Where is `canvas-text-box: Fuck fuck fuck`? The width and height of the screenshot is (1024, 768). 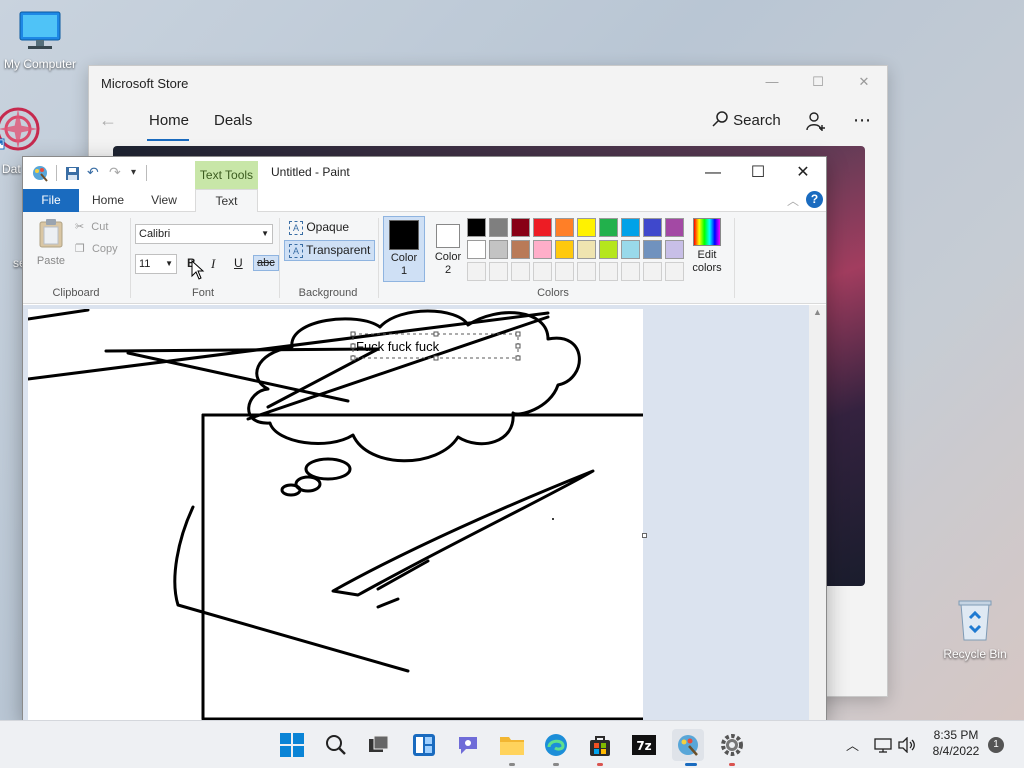
canvas-text-box: Fuck fuck fuck is located at coordinates (397, 346).